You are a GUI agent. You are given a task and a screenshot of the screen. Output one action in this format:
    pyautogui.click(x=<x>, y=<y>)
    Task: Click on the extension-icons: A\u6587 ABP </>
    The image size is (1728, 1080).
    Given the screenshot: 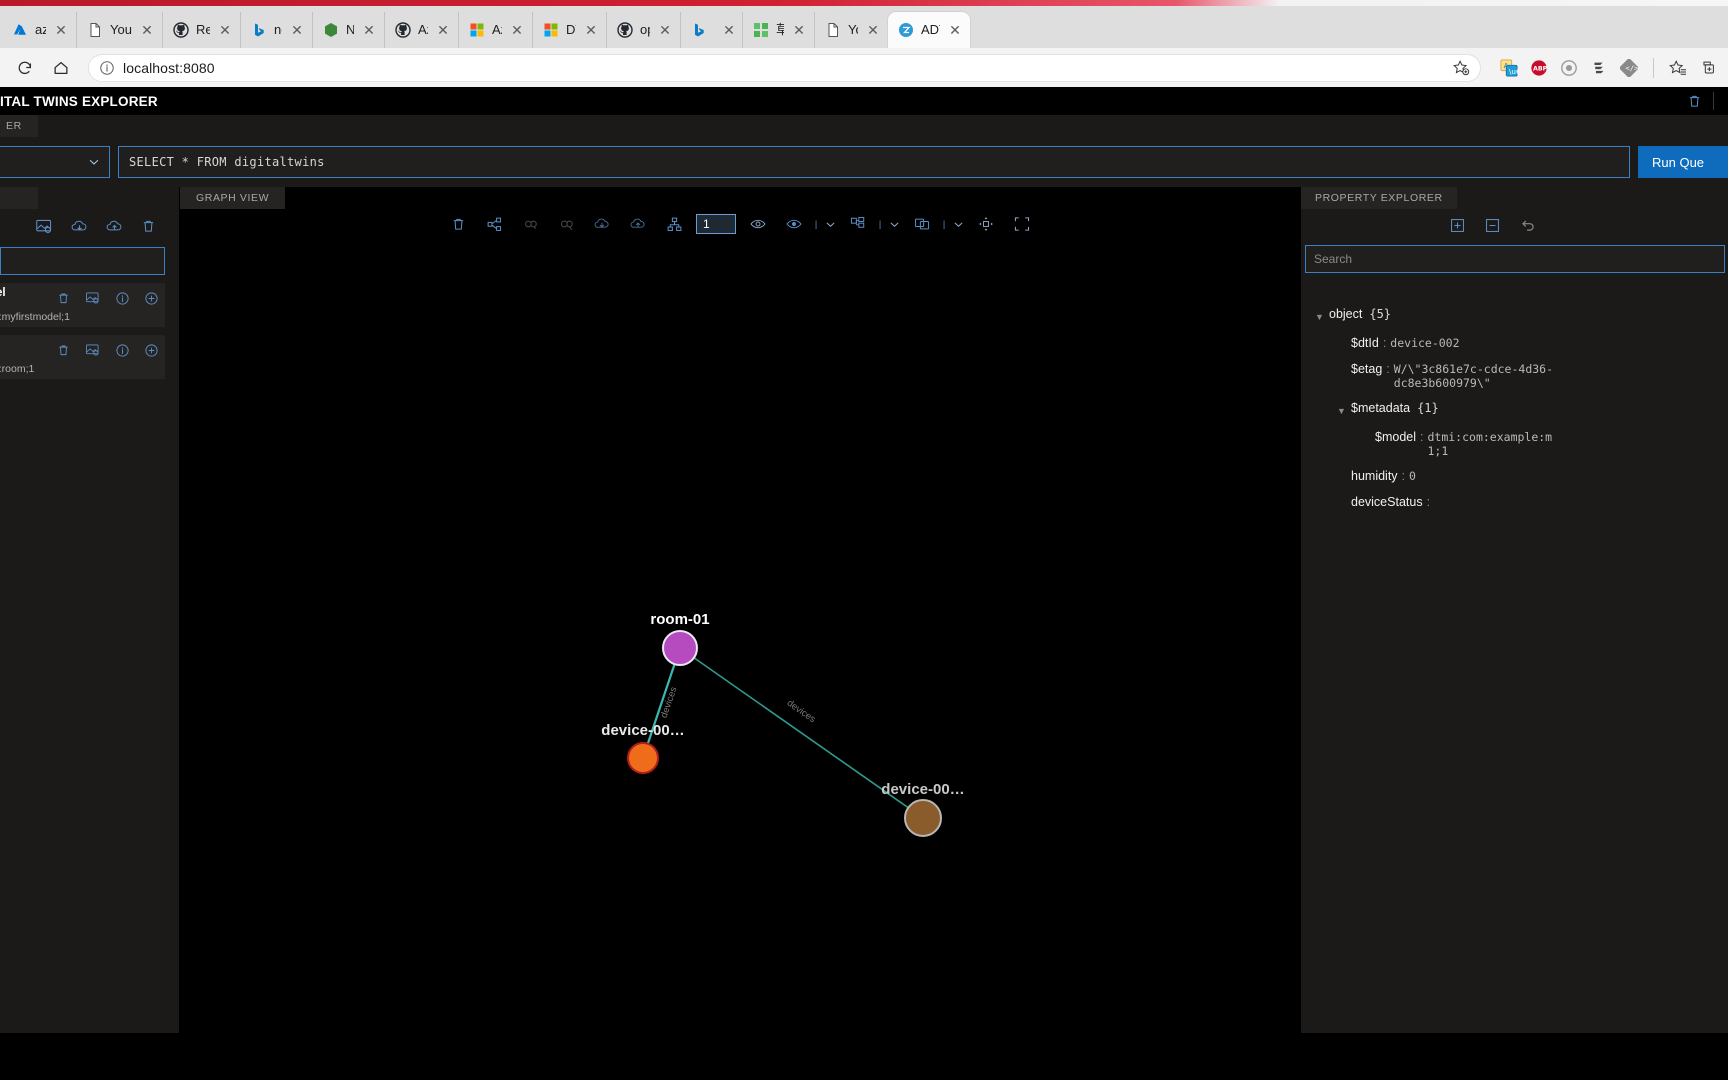 What is the action you would take?
    pyautogui.click(x=1605, y=67)
    